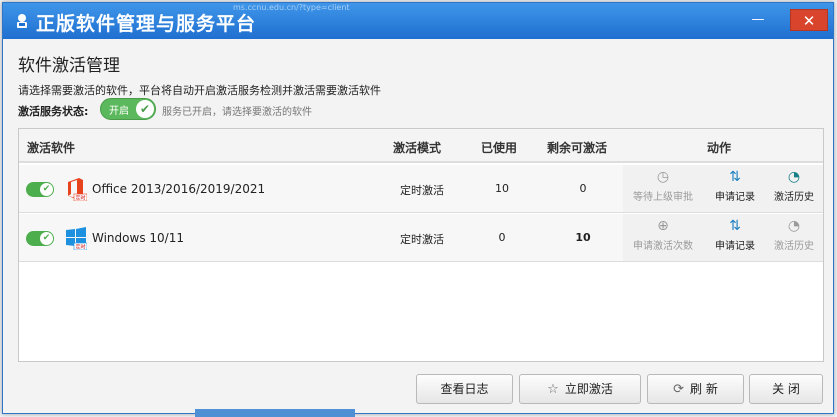  Describe the element at coordinates (704, 389) in the screenshot. I see `button-label: 刷 新` at that location.